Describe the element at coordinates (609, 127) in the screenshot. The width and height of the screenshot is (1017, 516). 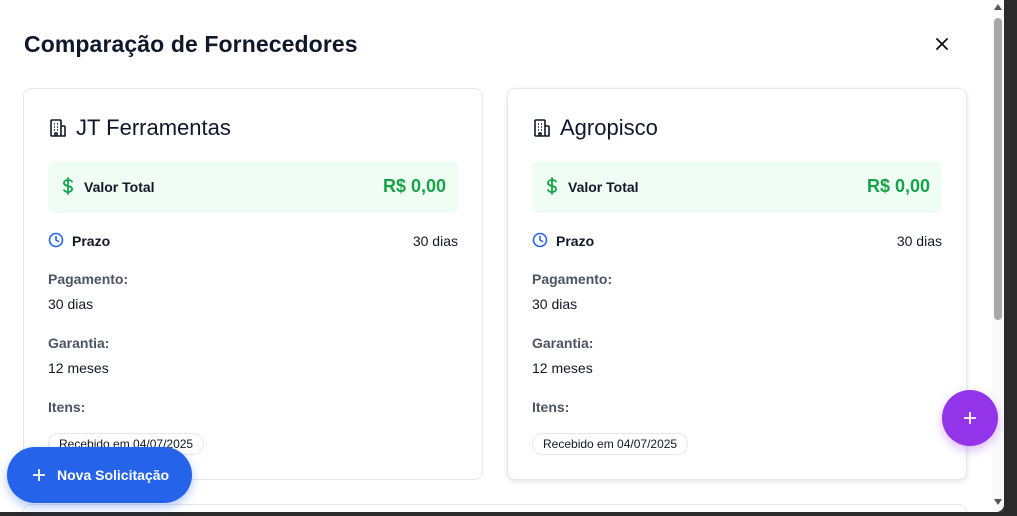
I see `supplier-name: Agropisco` at that location.